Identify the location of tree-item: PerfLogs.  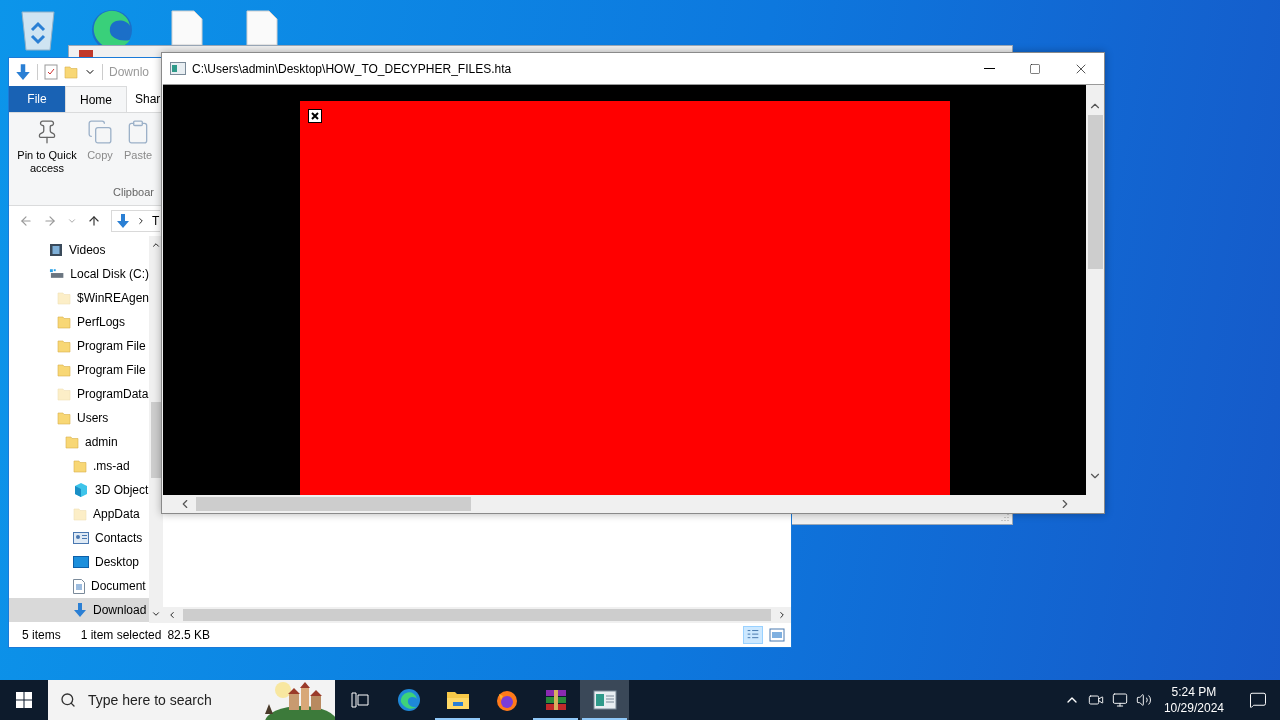
(79, 322).